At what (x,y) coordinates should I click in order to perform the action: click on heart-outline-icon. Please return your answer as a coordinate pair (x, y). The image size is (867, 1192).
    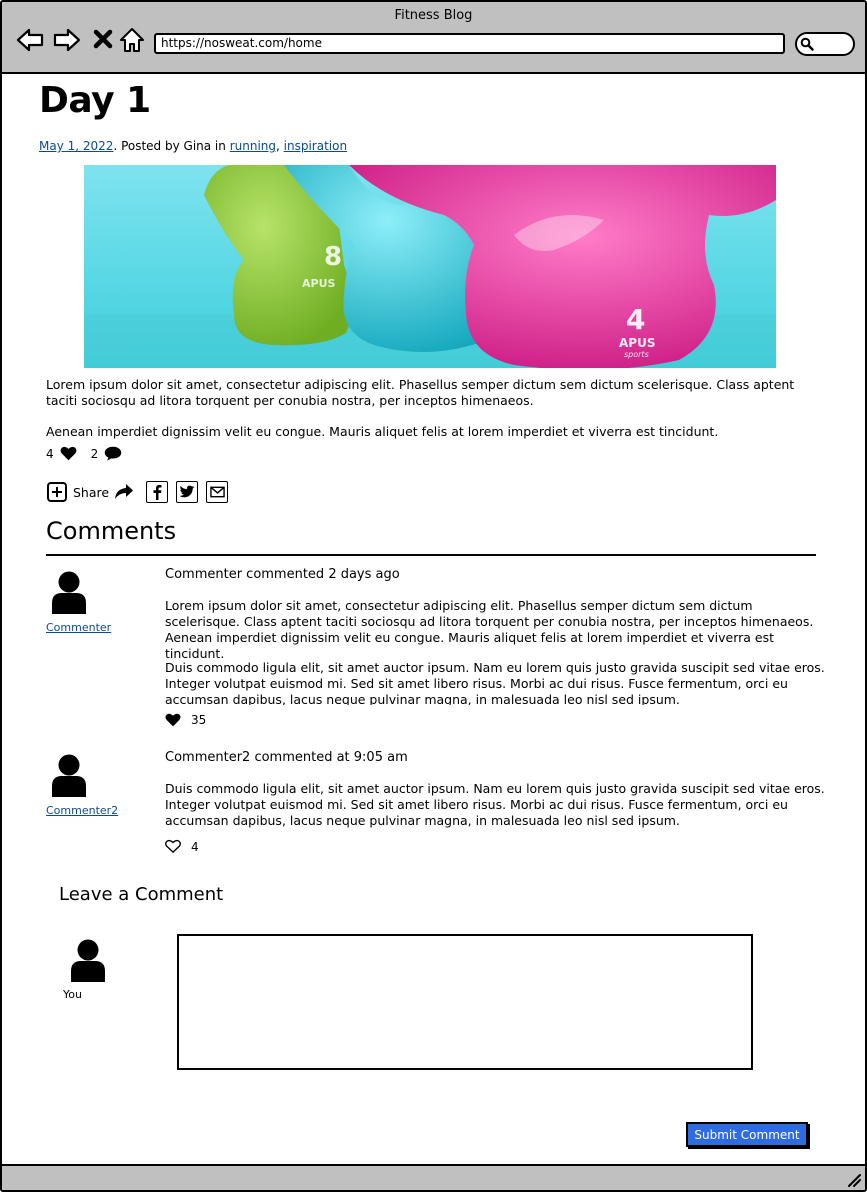
    Looking at the image, I should click on (173, 846).